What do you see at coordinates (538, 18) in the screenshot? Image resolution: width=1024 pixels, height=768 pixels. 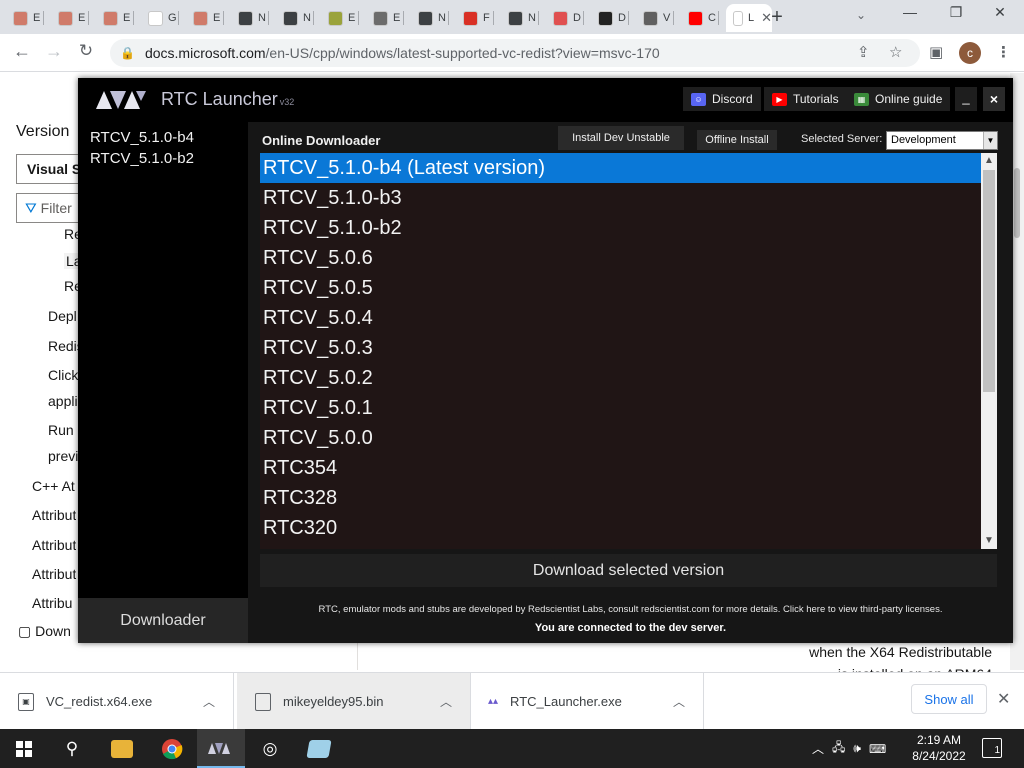 I see `tab-separator` at bounding box center [538, 18].